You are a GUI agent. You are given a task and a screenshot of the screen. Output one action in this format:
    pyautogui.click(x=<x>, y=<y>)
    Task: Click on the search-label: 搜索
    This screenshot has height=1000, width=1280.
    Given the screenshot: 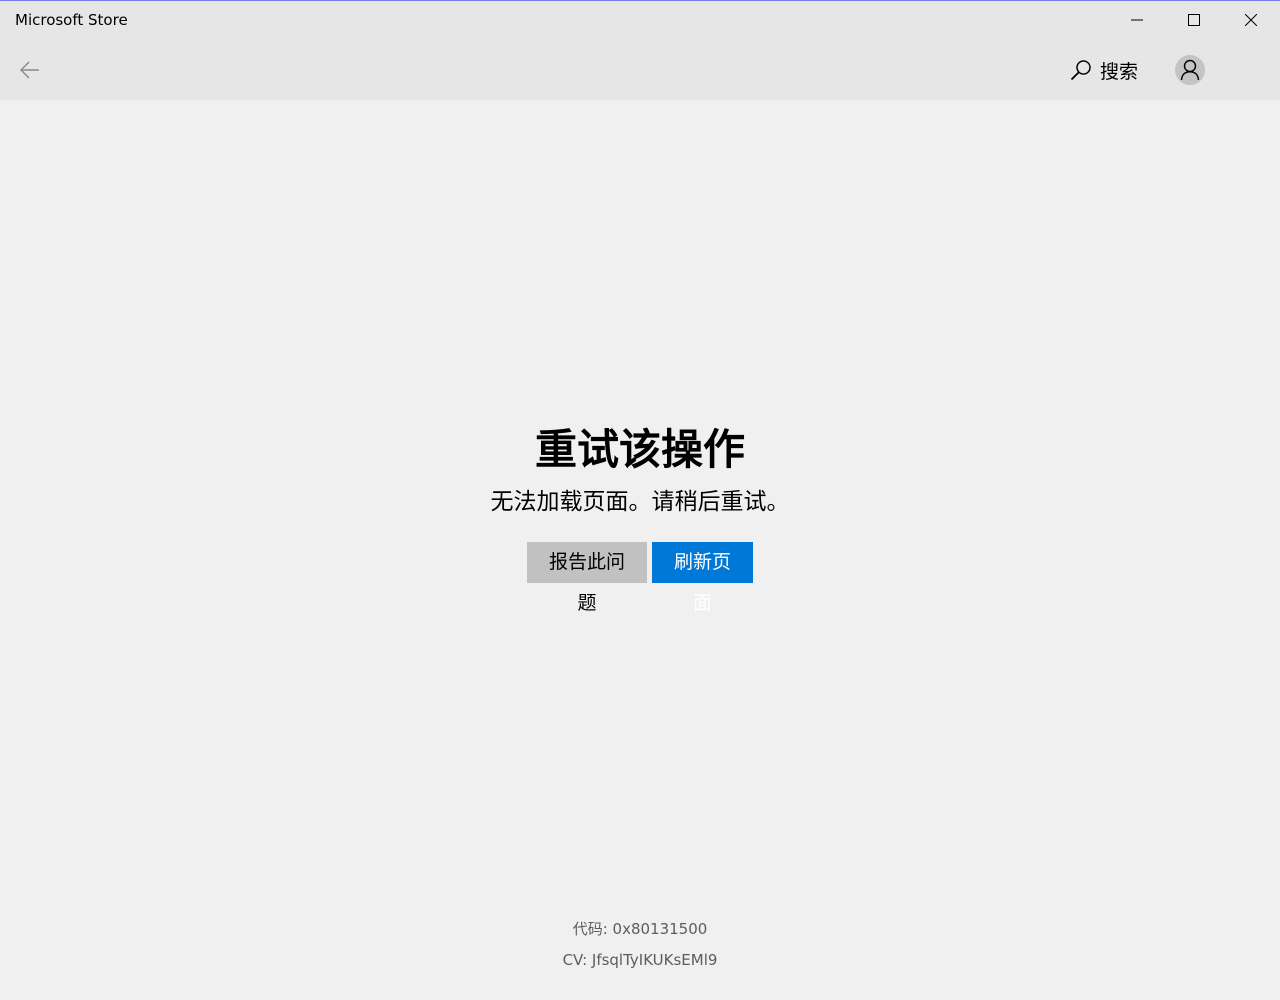 What is the action you would take?
    pyautogui.click(x=1119, y=71)
    